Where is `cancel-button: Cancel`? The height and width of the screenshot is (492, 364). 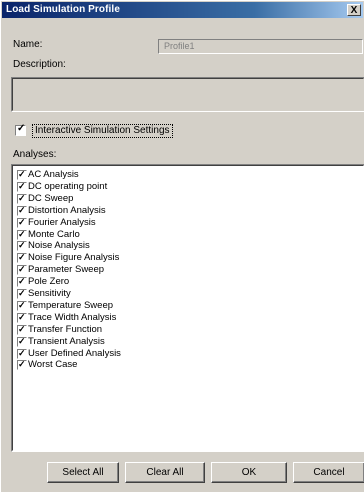
cancel-button: Cancel is located at coordinates (328, 472).